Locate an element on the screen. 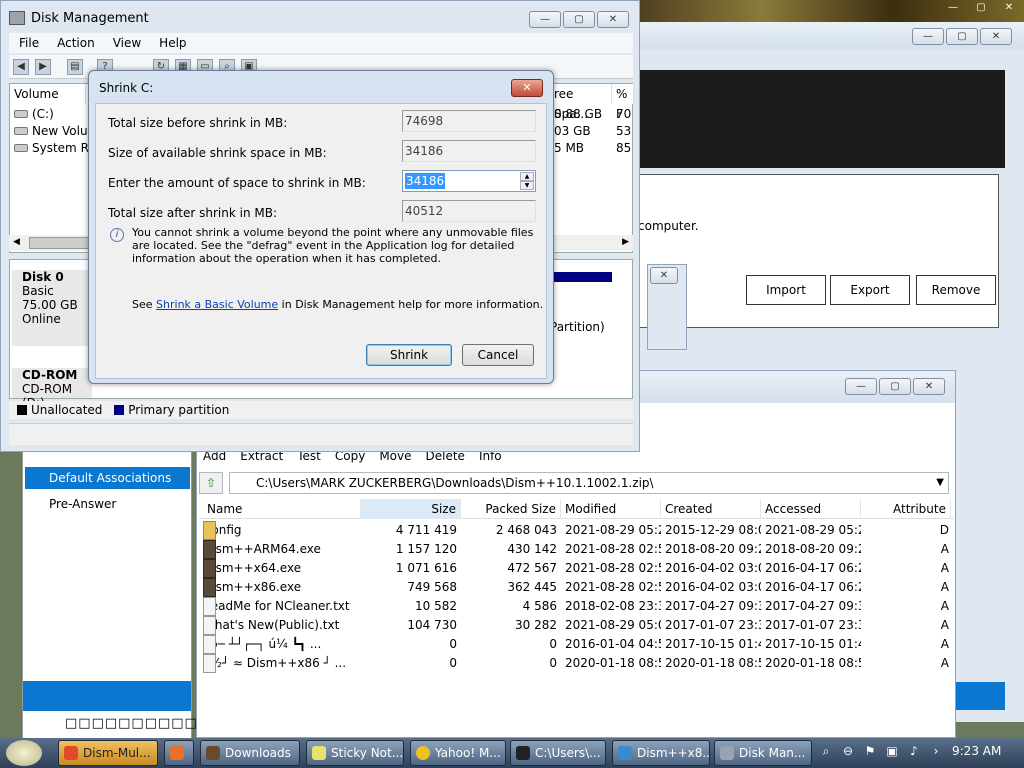 Image resolution: width=1024 pixels, height=768 pixels. legend: Unallocated Primary partition is located at coordinates (321, 410).